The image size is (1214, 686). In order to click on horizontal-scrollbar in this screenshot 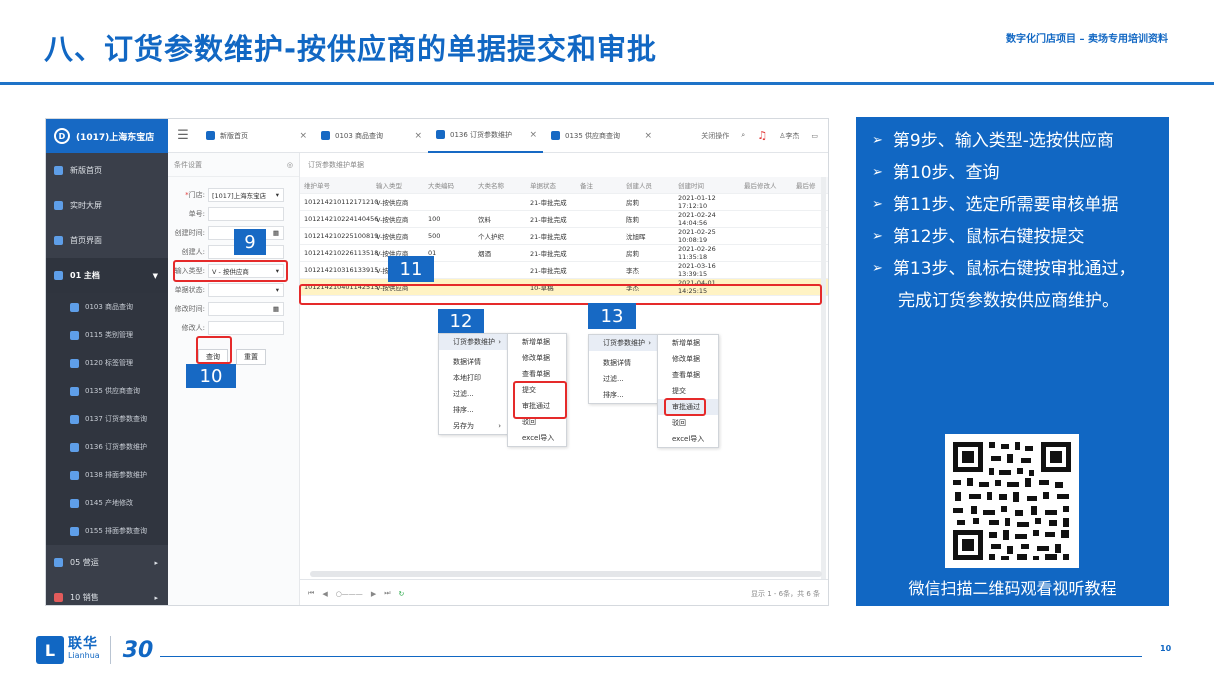, I will do `click(566, 574)`.